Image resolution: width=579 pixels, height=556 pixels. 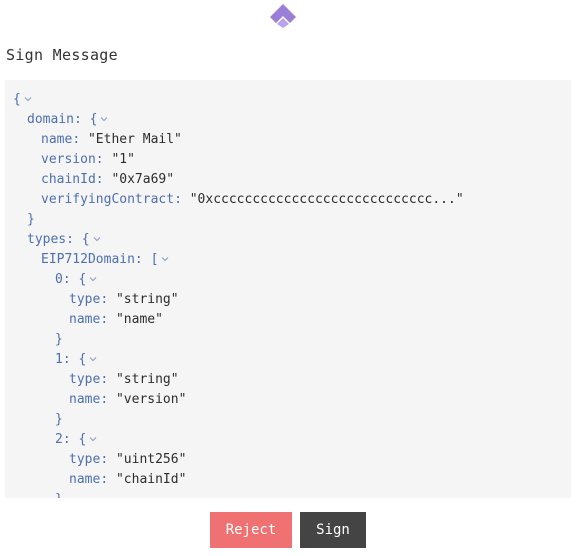 I want to click on json-line: {, so click(x=238, y=100).